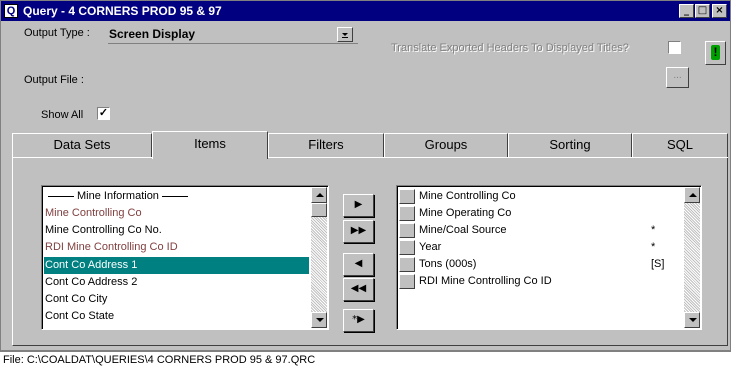 The width and height of the screenshot is (731, 369). Describe the element at coordinates (686, 11) in the screenshot. I see `minimize-button: _` at that location.